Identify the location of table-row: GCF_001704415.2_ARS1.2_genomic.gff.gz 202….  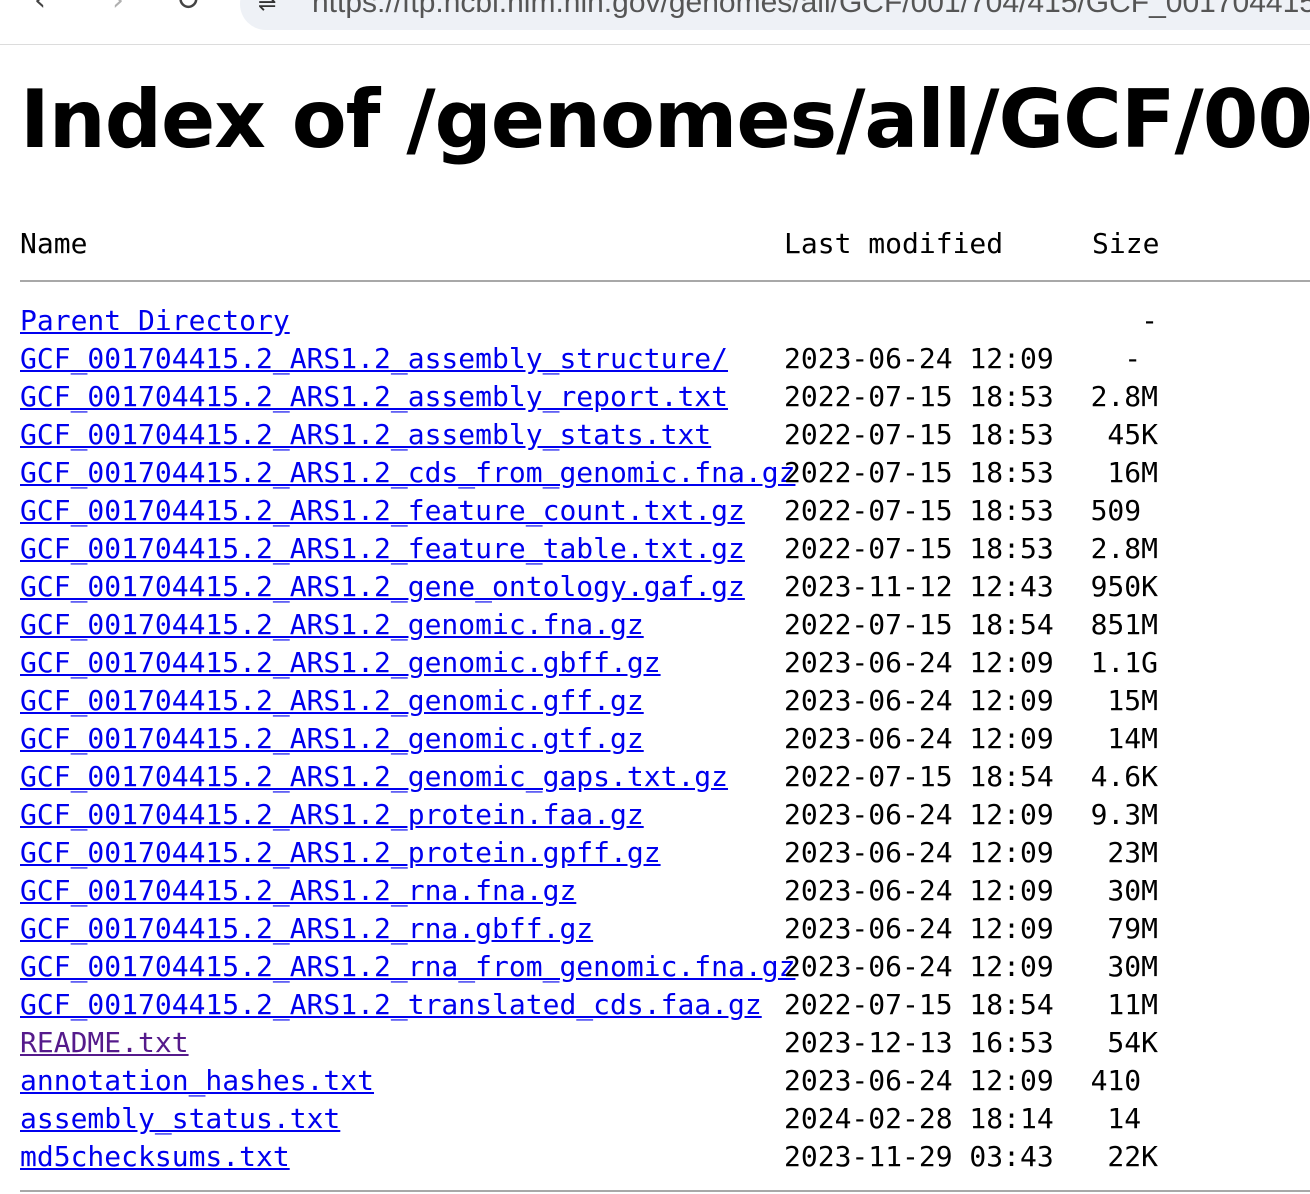
(665, 701).